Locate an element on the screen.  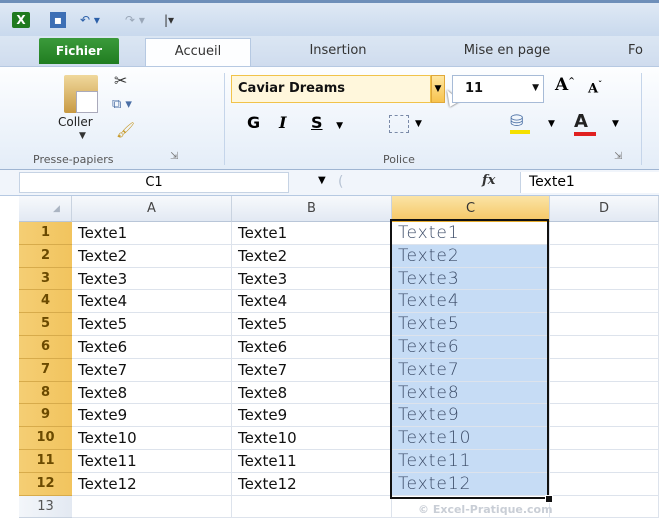
cell-c: Texte4 is located at coordinates (471, 302).